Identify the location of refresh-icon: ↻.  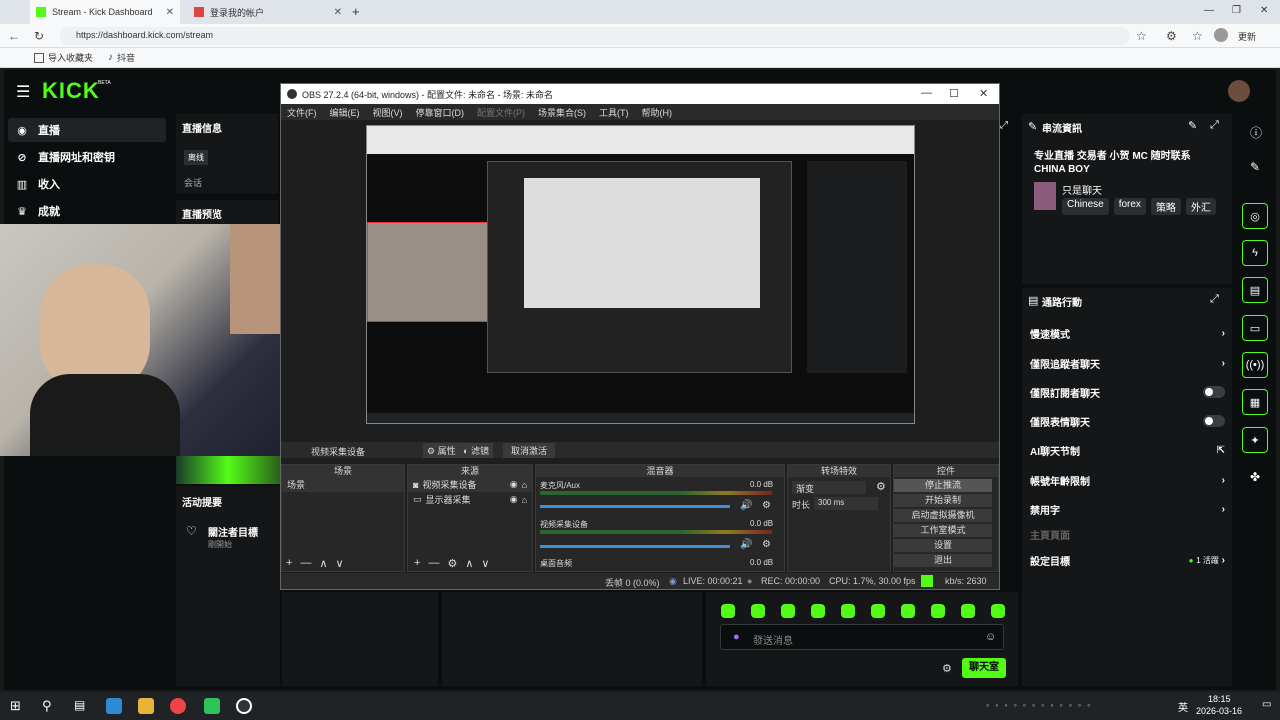
(39, 36).